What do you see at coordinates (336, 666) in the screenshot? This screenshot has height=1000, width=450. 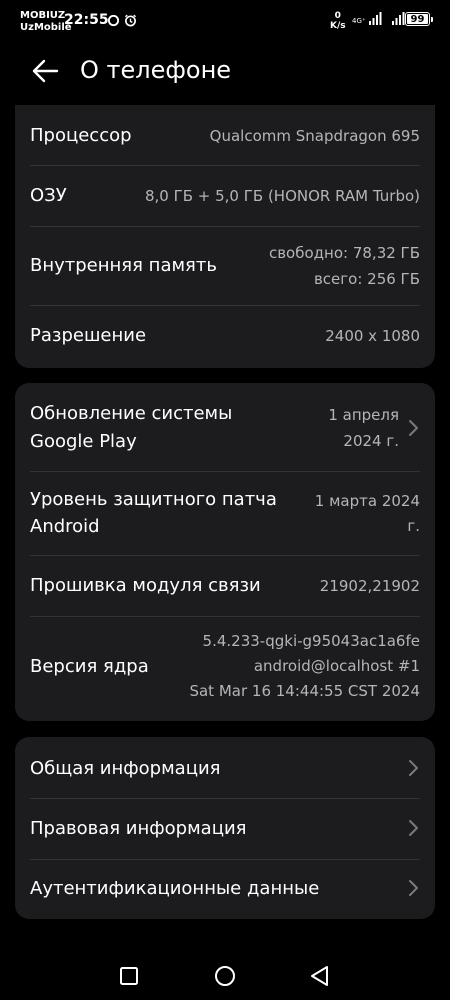 I see `kernel-value-2: android@localhost #1` at bounding box center [336, 666].